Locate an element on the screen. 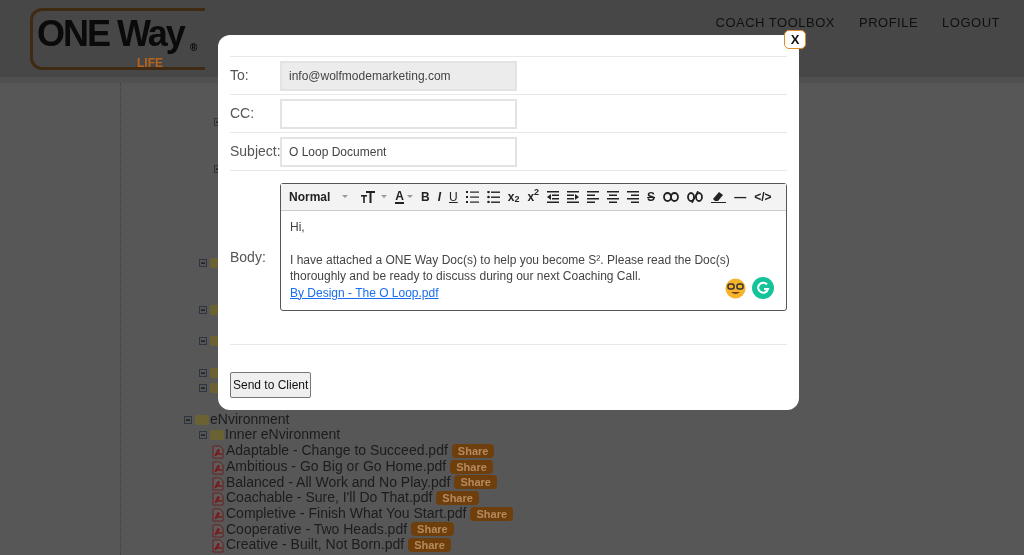 The height and width of the screenshot is (555, 1024). format-button: — is located at coordinates (740, 196).